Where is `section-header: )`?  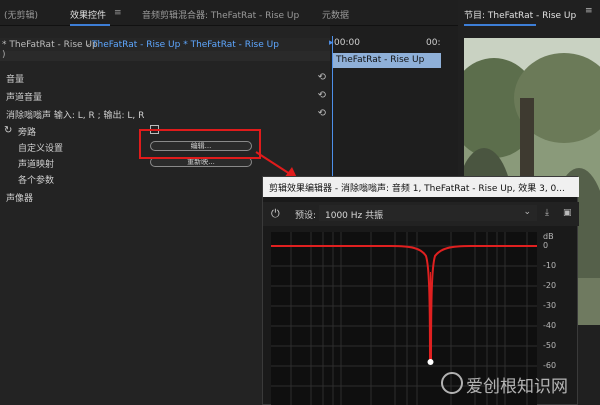
section-header: ) is located at coordinates (165, 55).